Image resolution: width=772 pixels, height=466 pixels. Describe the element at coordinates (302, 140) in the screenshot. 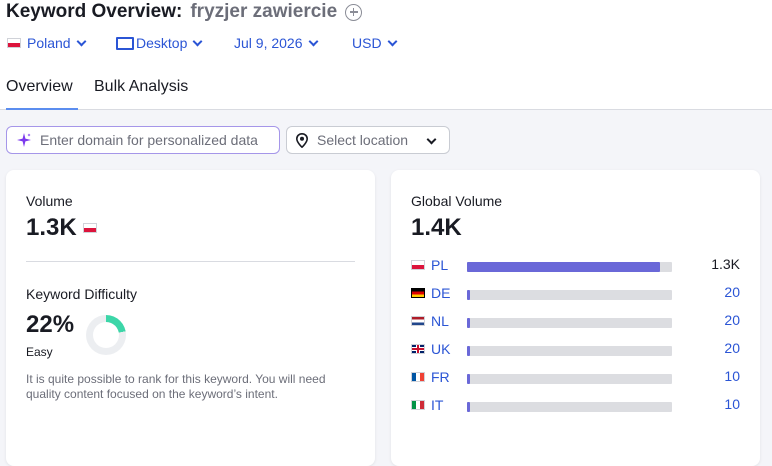

I see `location-pin-icon` at that location.